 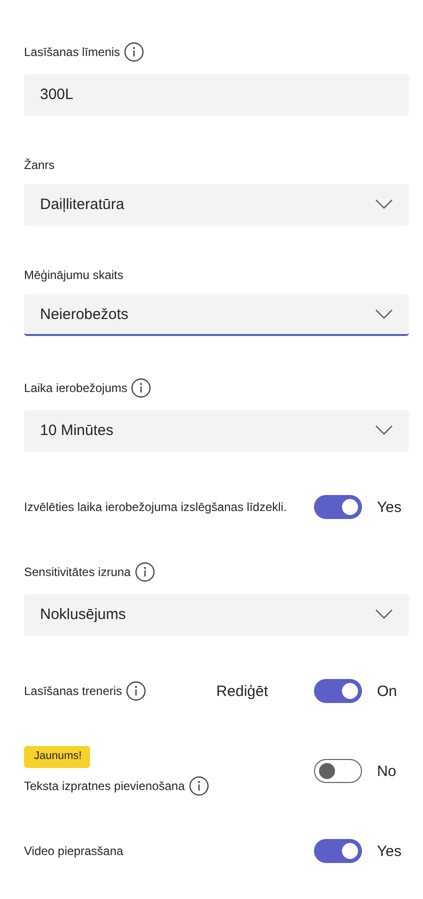 I want to click on toggle-label: Teksta izpratnes pievienošana, so click(x=104, y=786).